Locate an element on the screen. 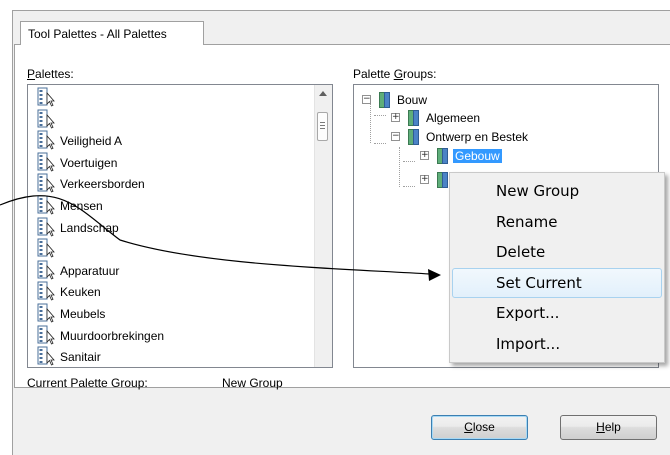 The height and width of the screenshot is (455, 670). palette-list-item: Sanitair is located at coordinates (171, 356).